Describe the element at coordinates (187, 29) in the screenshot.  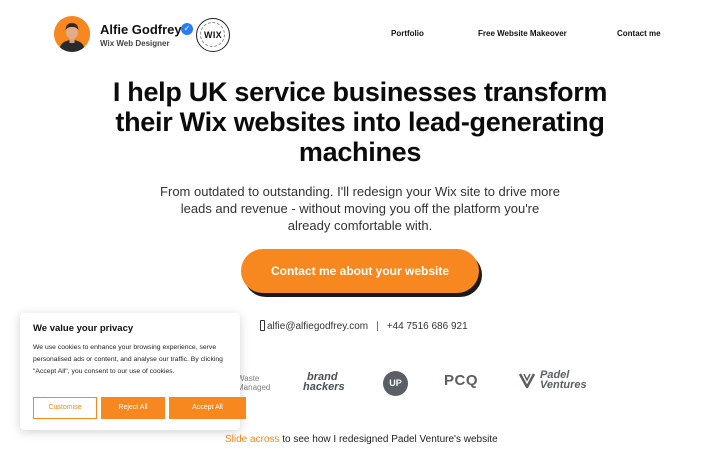
I see `verified-check-icon: ✓` at that location.